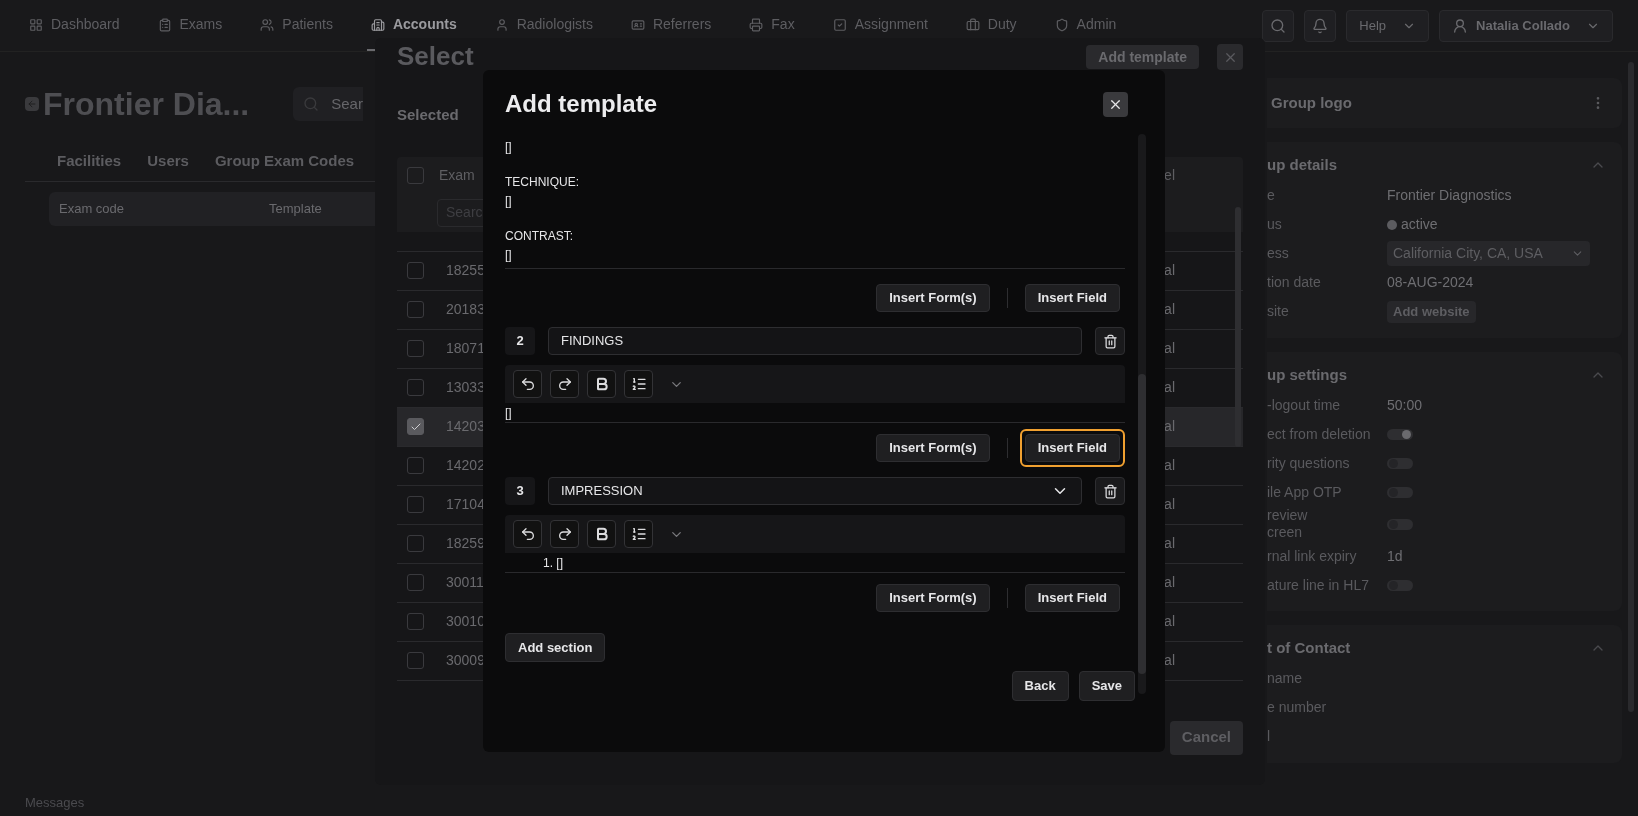 Image resolution: width=1638 pixels, height=816 pixels. I want to click on nav-tab: Fax, so click(772, 25).